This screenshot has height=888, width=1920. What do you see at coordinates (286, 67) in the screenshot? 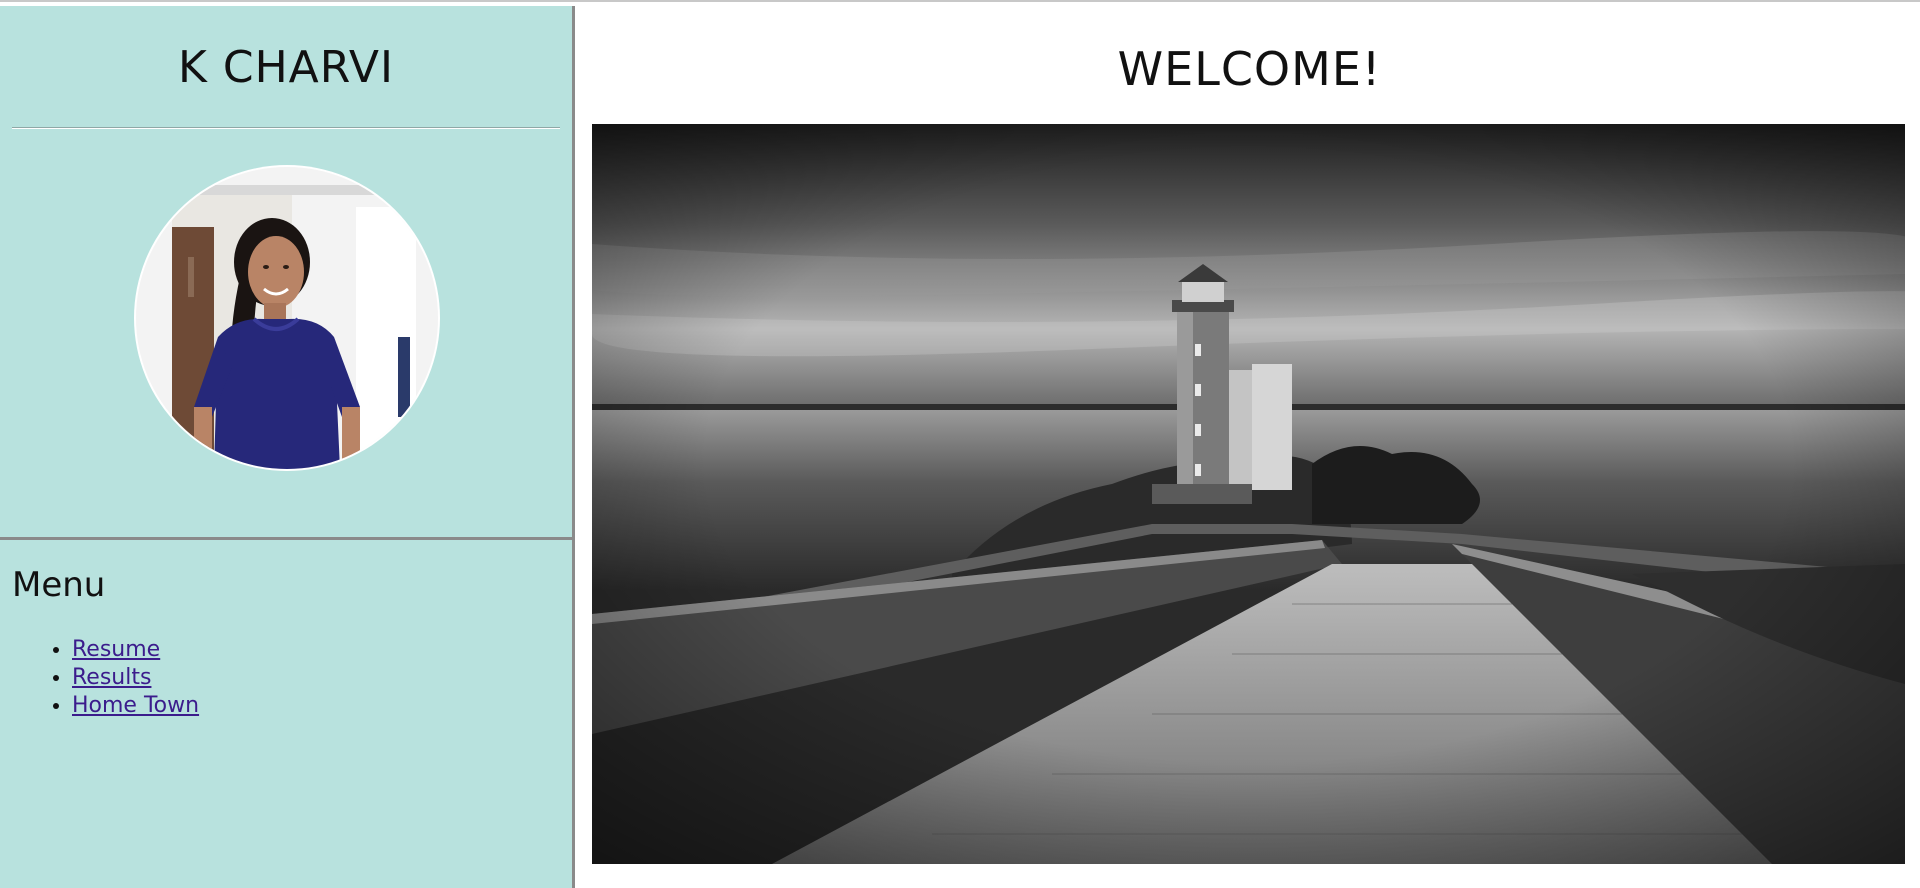
I see `profile-name: K CHARVI` at bounding box center [286, 67].